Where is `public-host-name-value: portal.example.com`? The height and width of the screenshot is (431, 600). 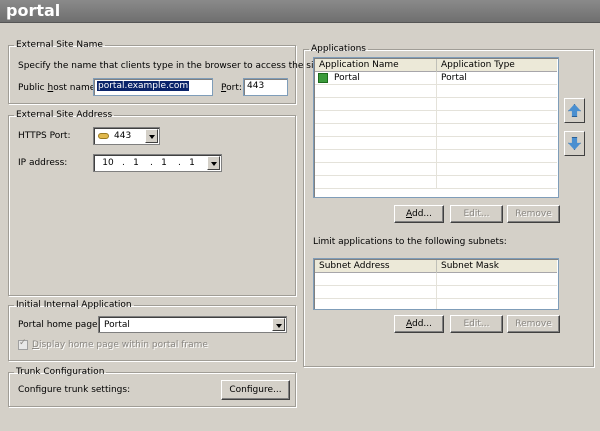
public-host-name-value: portal.example.com is located at coordinates (143, 86).